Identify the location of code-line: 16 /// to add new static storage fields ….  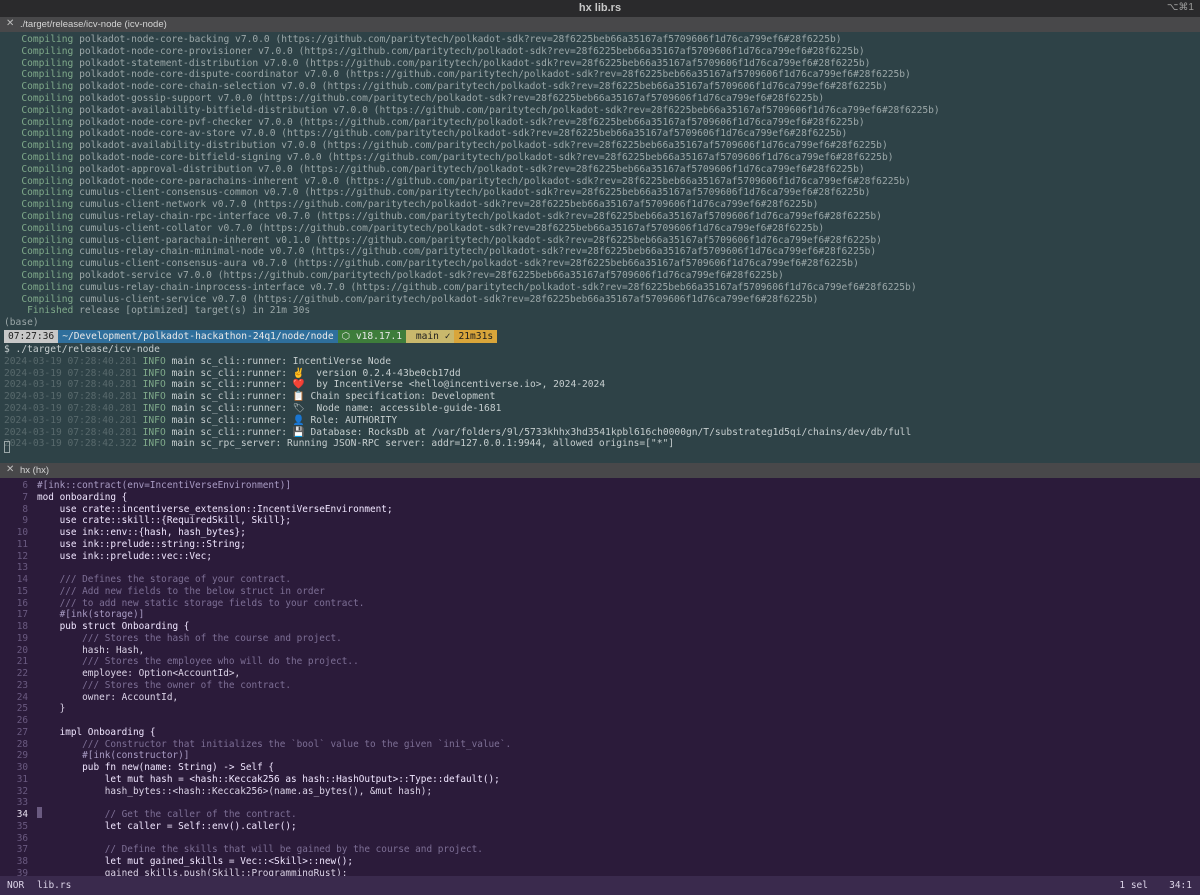
(600, 604).